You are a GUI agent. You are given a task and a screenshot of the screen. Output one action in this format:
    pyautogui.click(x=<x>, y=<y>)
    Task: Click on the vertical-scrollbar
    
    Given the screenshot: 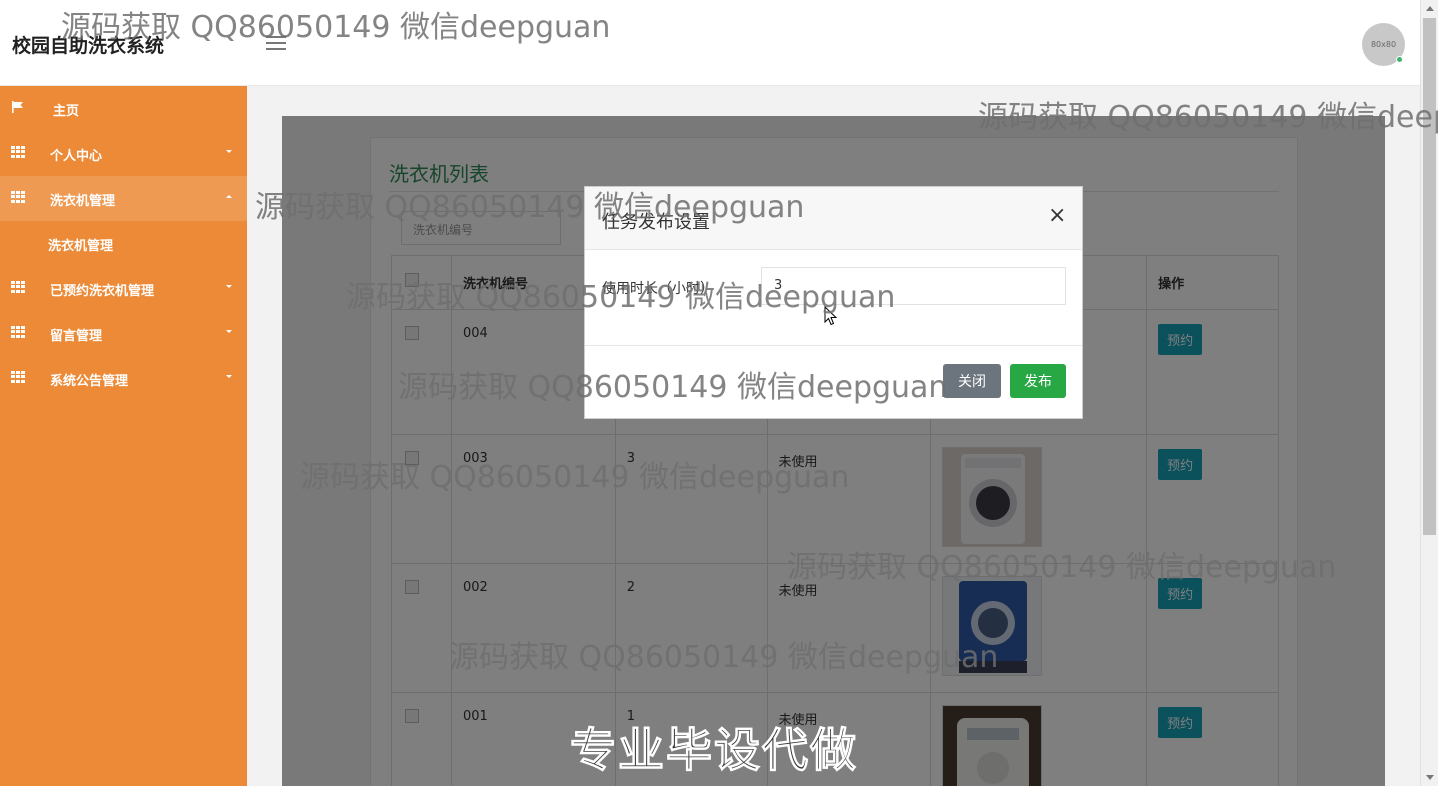 What is the action you would take?
    pyautogui.click(x=1429, y=393)
    